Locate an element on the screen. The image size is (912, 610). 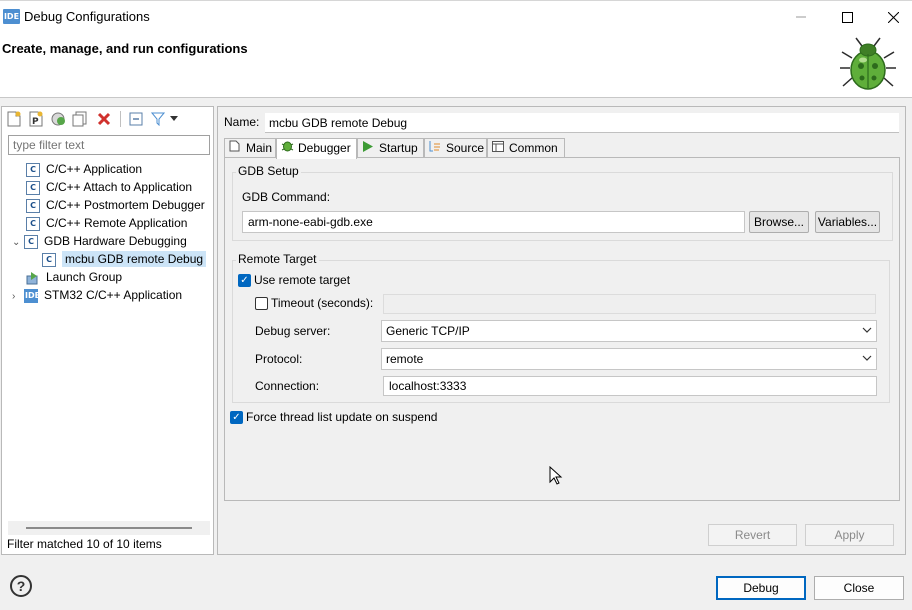
tree-item-mcbu-gdb-remote-debug: Cmcbu GDB remote Debug is located at coordinates (109, 259).